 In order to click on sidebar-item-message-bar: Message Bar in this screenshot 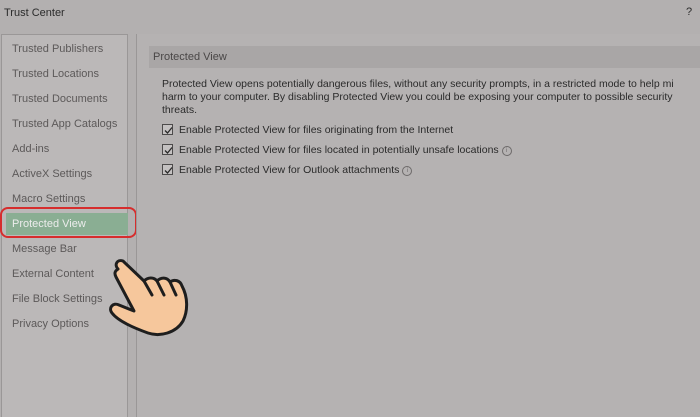, I will do `click(69, 249)`.